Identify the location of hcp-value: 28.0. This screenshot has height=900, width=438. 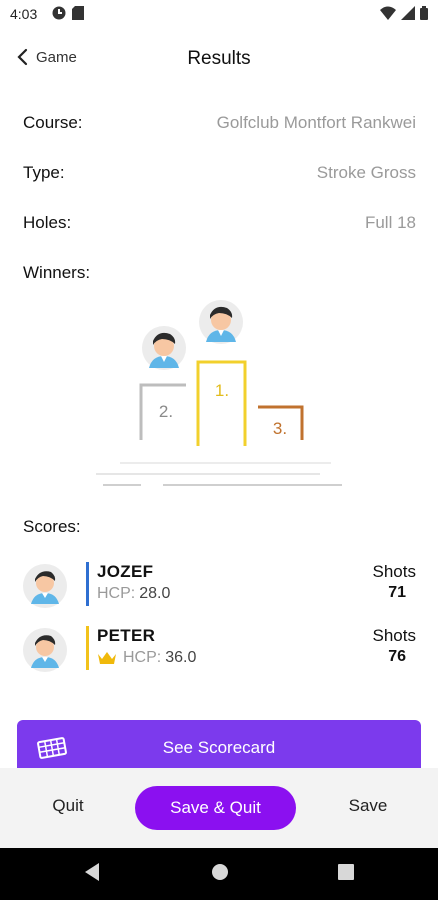
(155, 593).